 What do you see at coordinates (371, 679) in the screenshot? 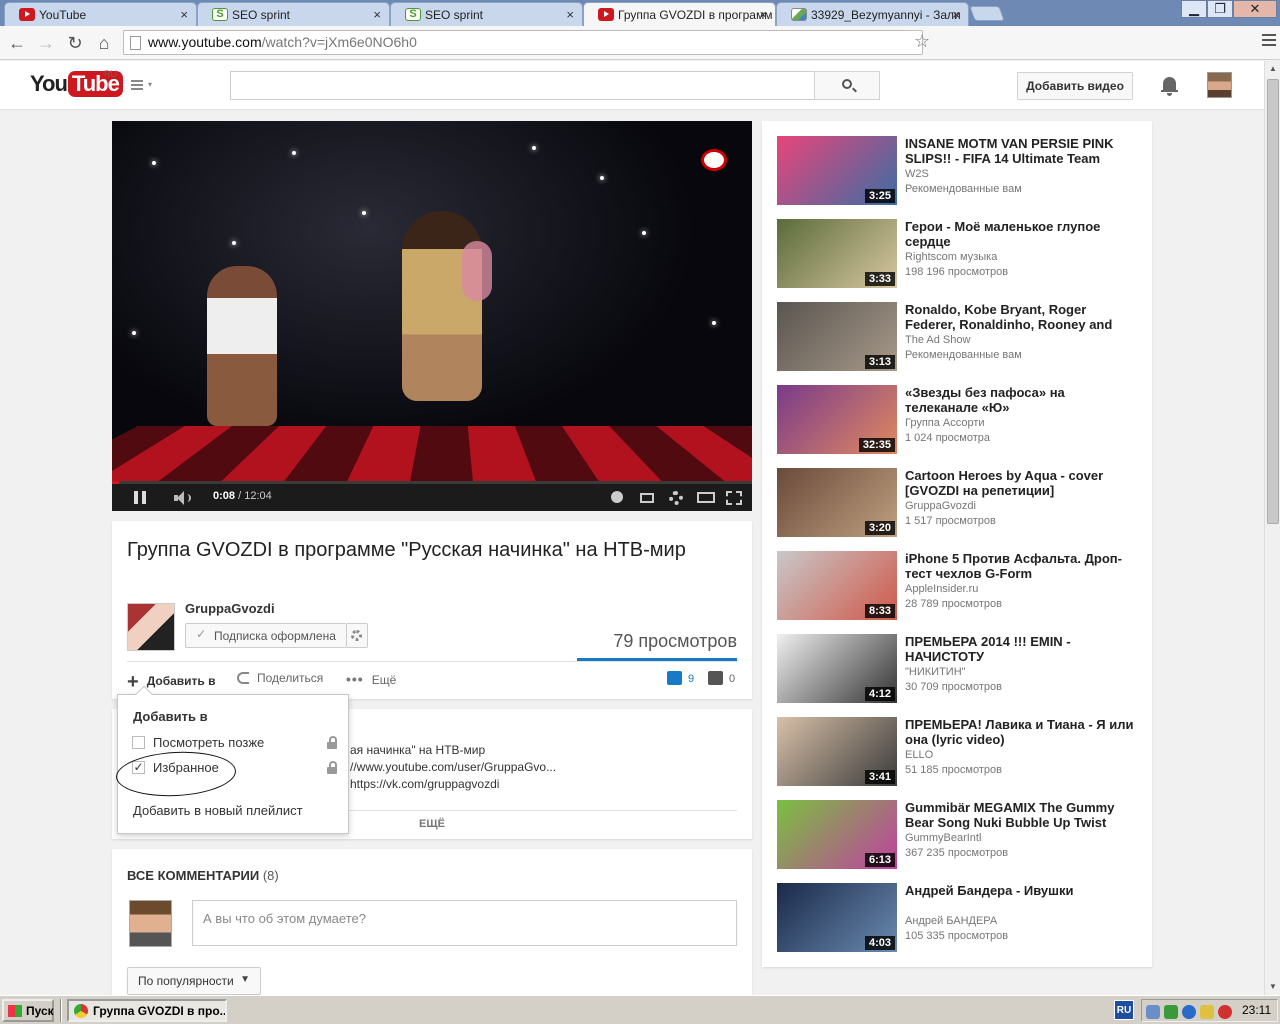
I see `more-button: ••• Ещё` at bounding box center [371, 679].